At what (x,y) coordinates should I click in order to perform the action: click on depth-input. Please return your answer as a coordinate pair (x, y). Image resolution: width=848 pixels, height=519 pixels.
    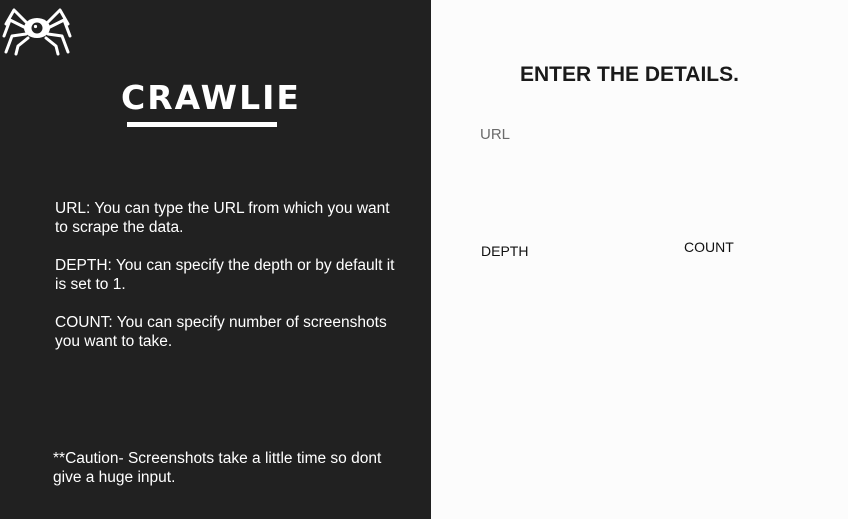
    Looking at the image, I should click on (556, 277).